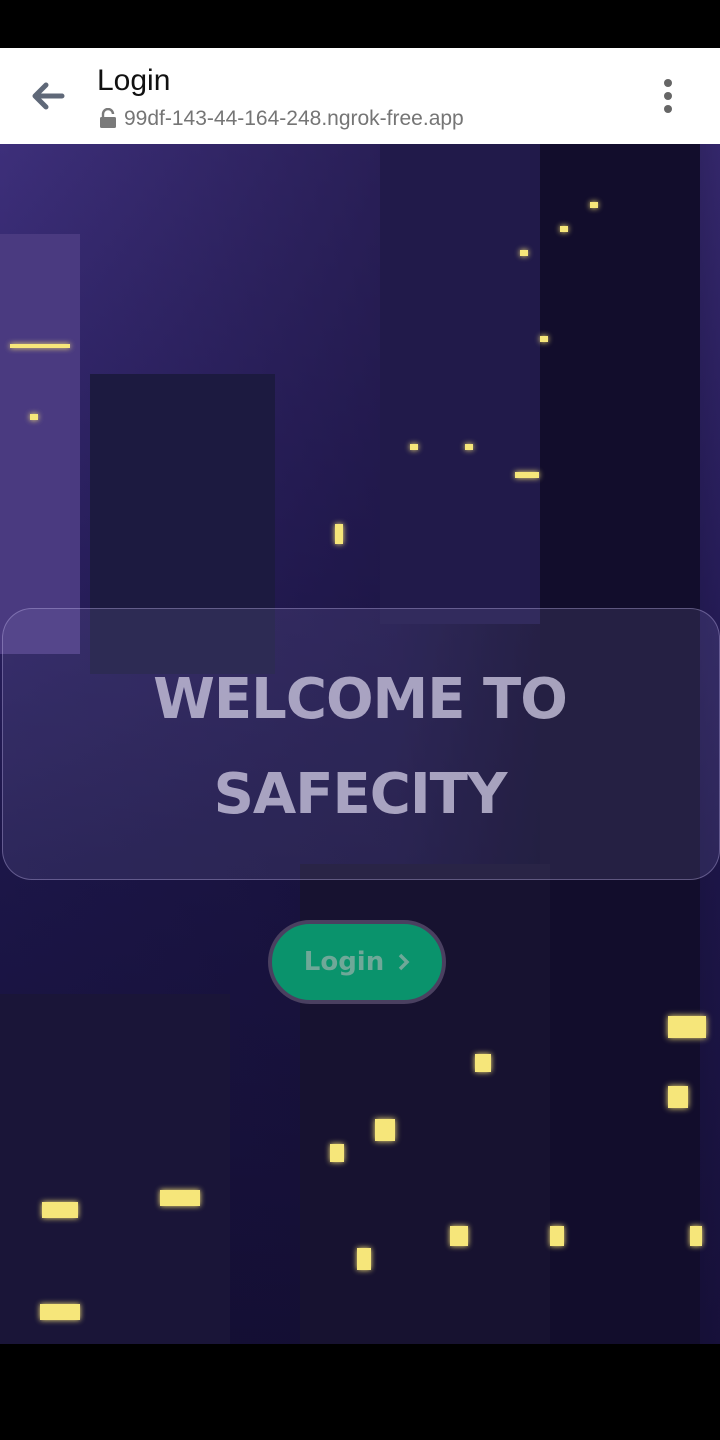  Describe the element at coordinates (344, 962) in the screenshot. I see `login-button-label: Login` at that location.